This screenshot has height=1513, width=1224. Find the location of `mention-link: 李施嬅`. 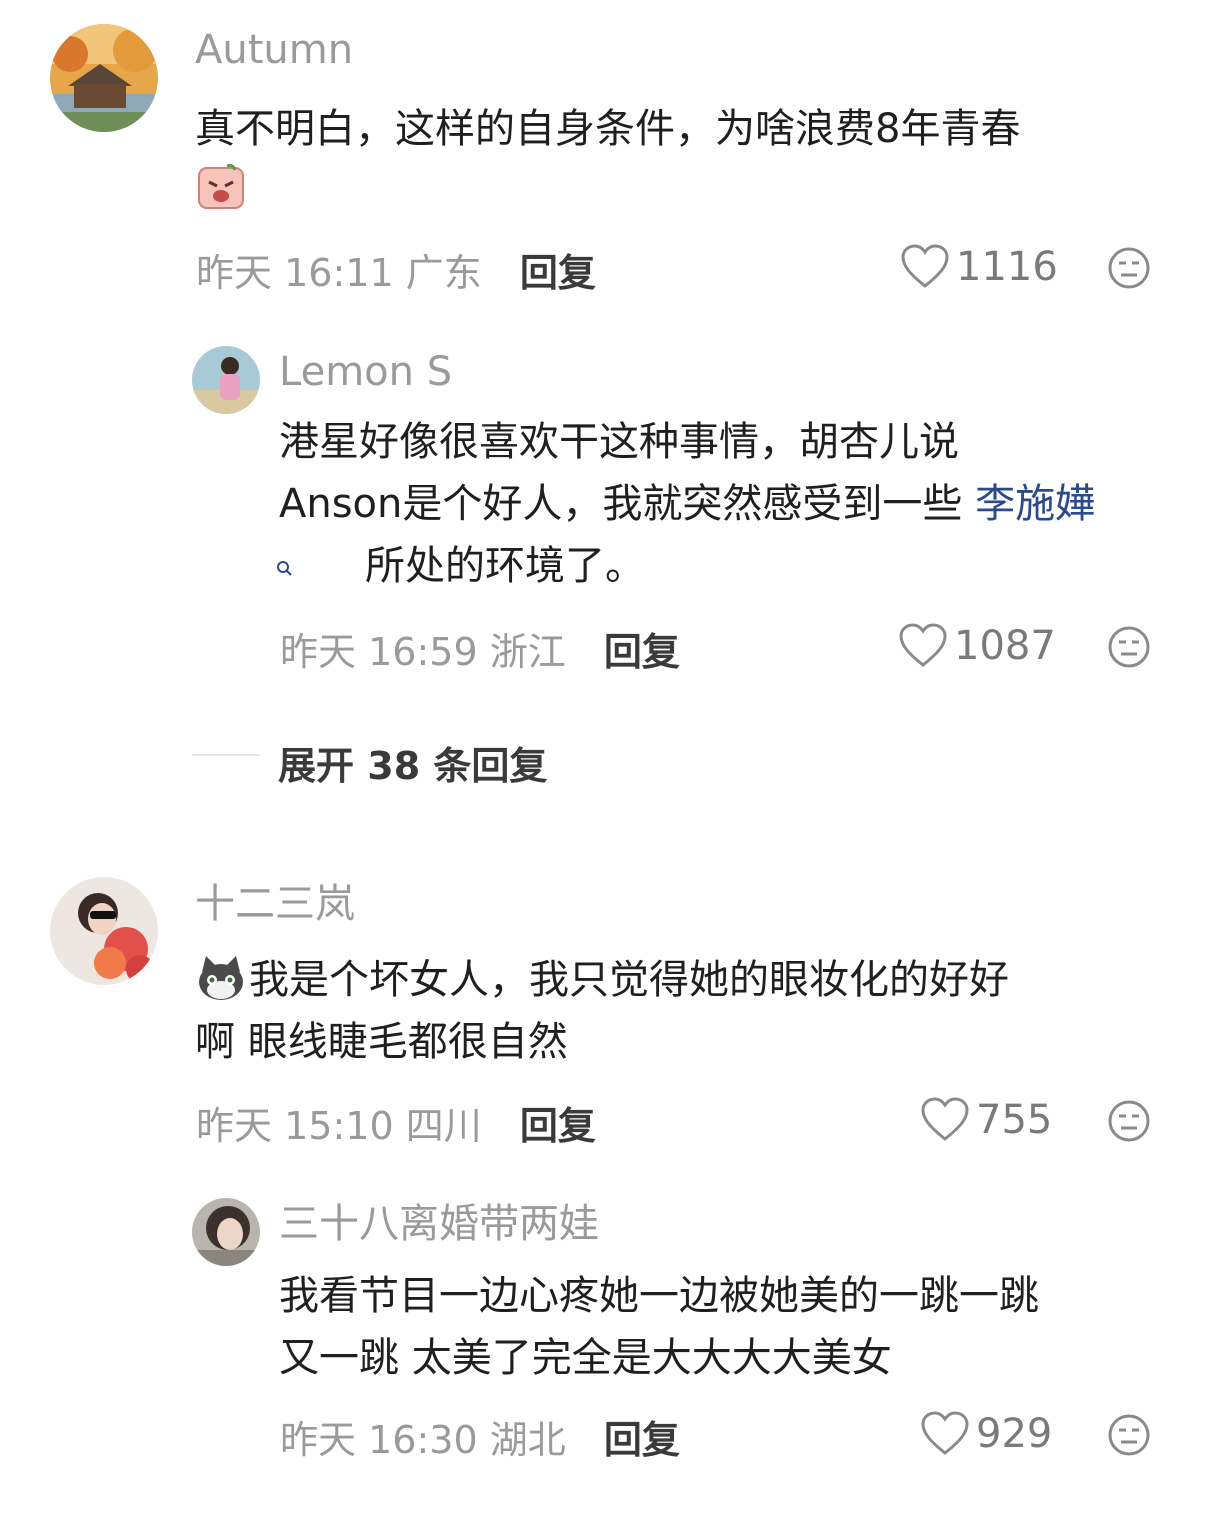

mention-link: 李施嬅 is located at coordinates (1035, 504).